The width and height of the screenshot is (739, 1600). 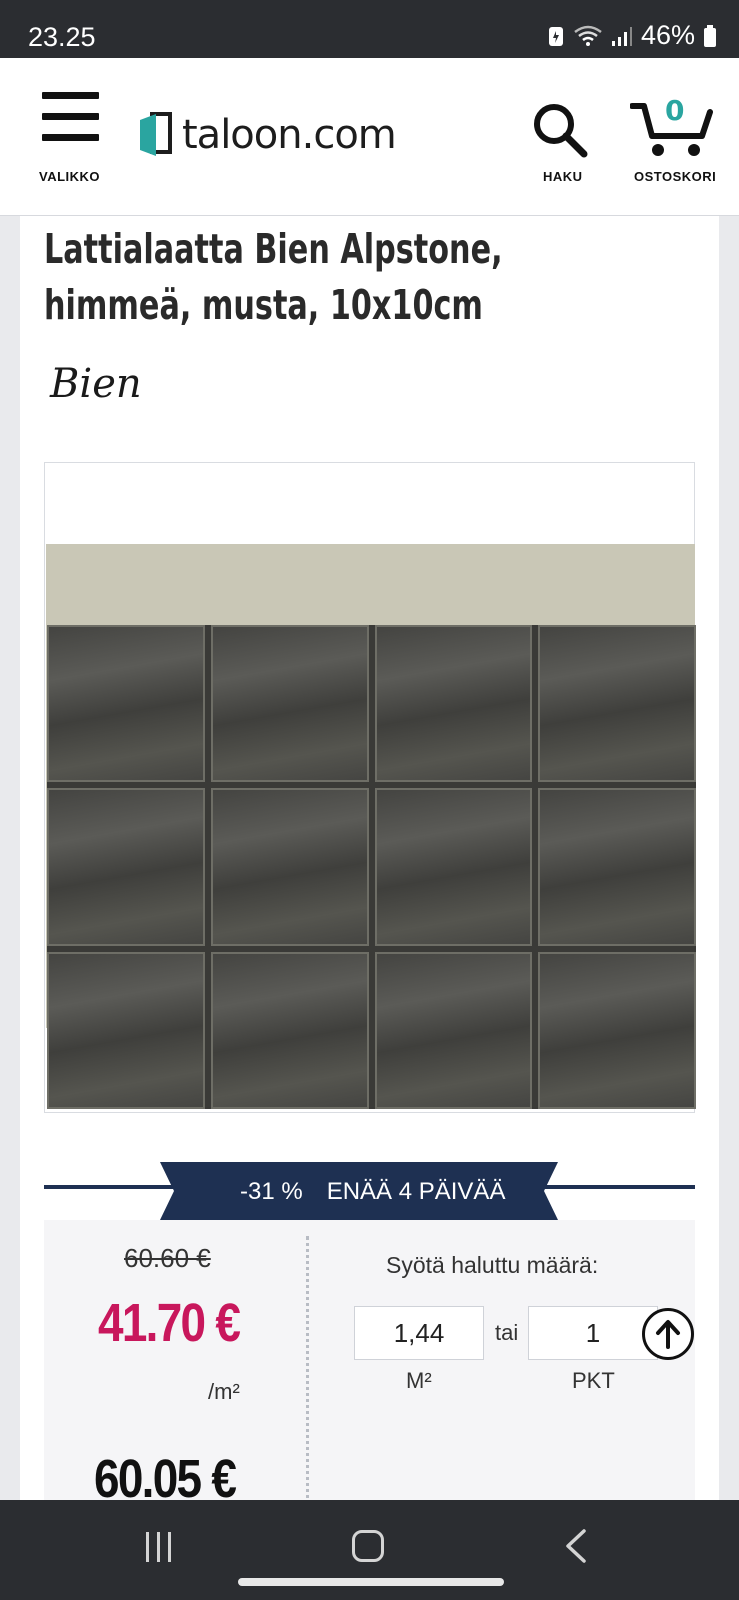 I want to click on recent-apps-button, so click(x=158, y=1547).